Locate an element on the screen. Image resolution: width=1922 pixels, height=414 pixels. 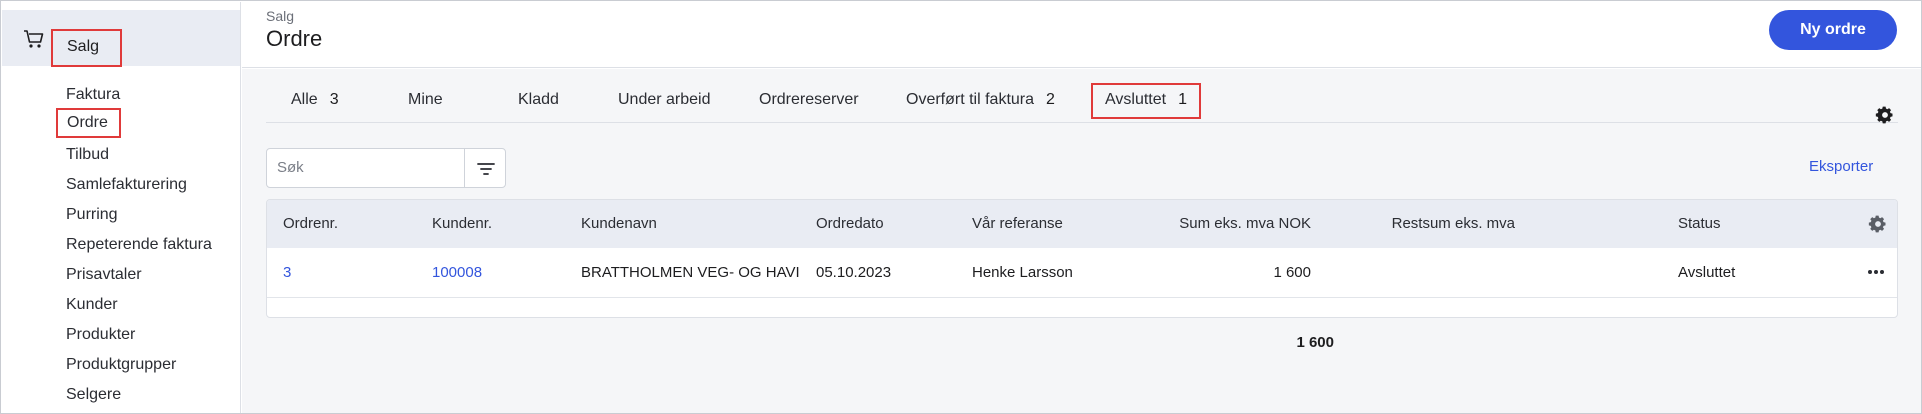
new-order-button: Ny ordre is located at coordinates (1833, 30).